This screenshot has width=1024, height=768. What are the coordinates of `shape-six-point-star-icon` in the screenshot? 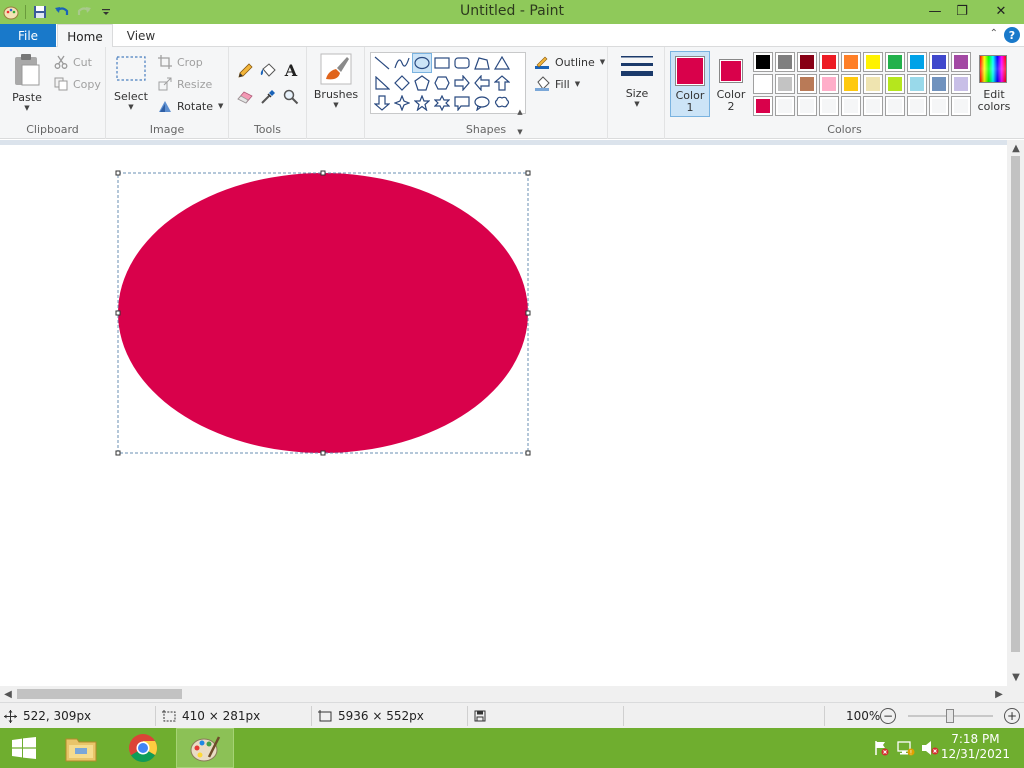 It's located at (442, 103).